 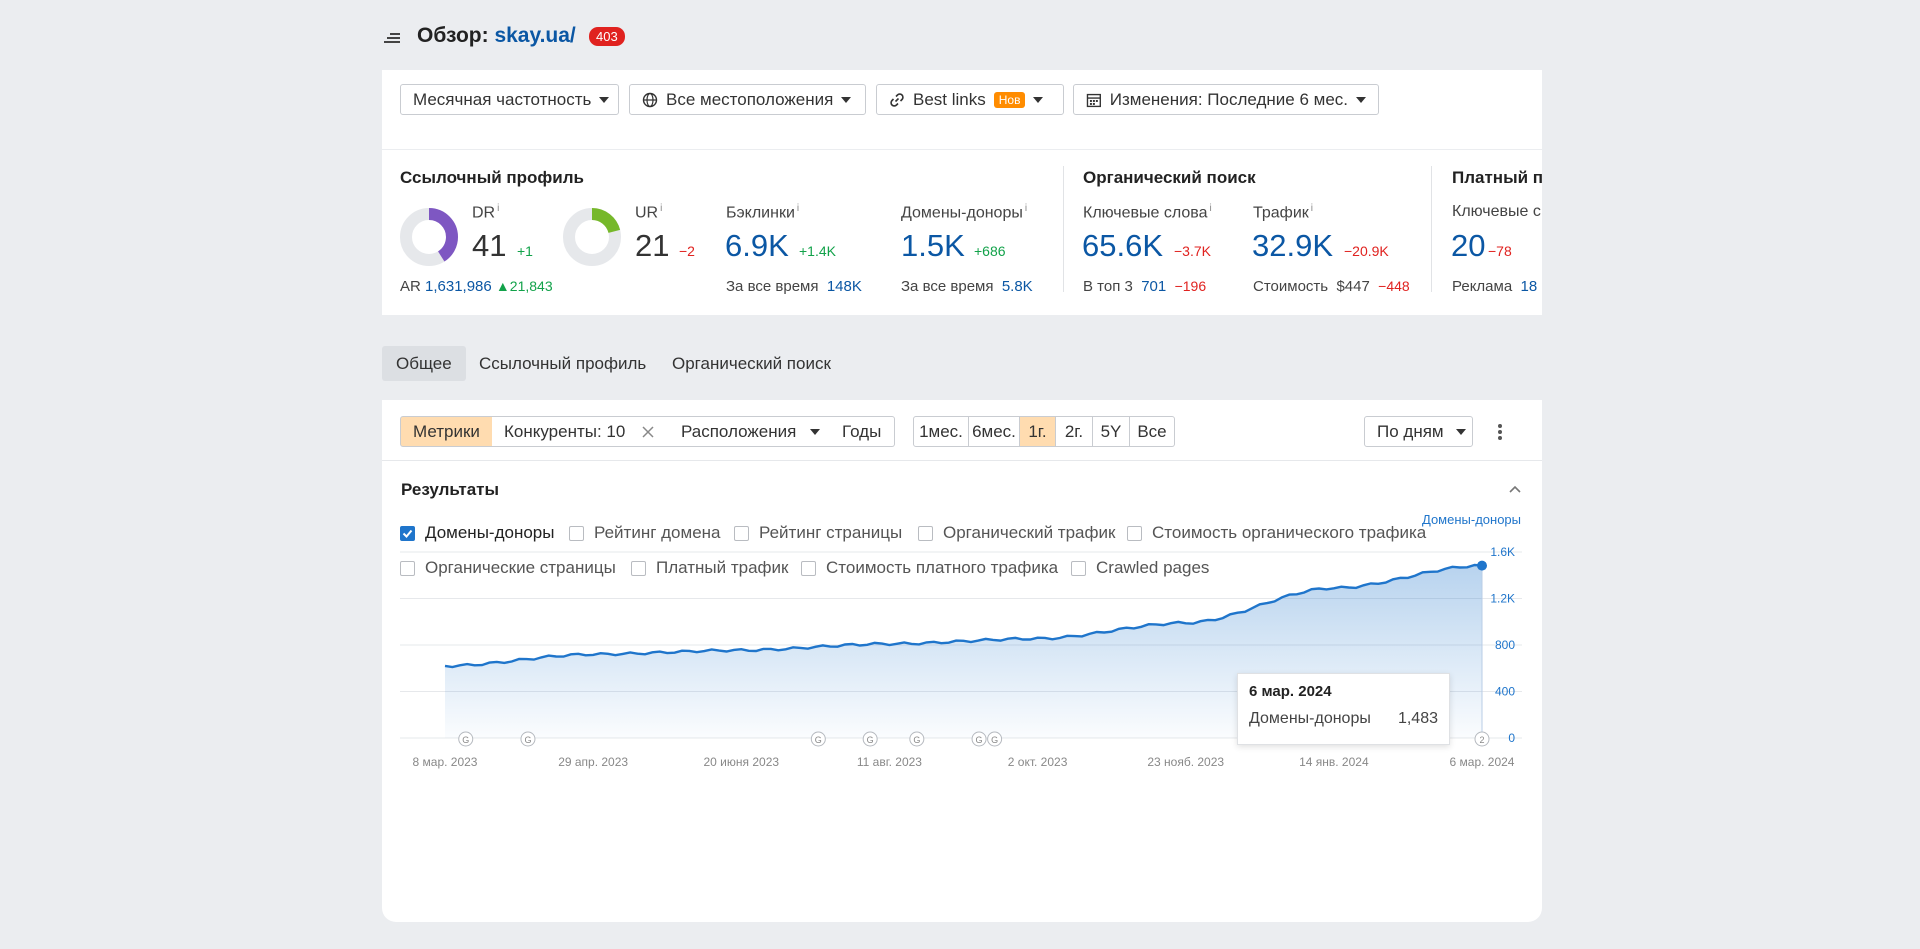 What do you see at coordinates (763, 212) in the screenshot?
I see `backlinks-label: Бэклинки i` at bounding box center [763, 212].